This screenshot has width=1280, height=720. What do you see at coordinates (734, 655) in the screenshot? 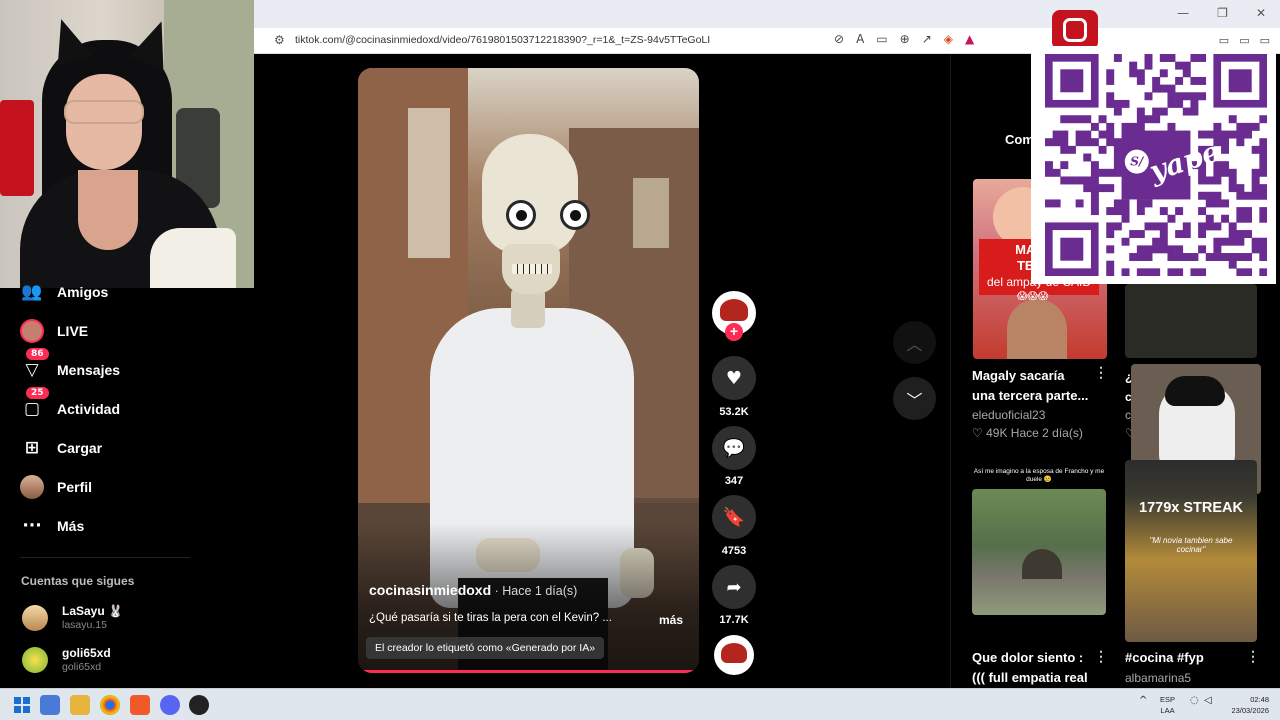
I see `music-disc-avatar` at bounding box center [734, 655].